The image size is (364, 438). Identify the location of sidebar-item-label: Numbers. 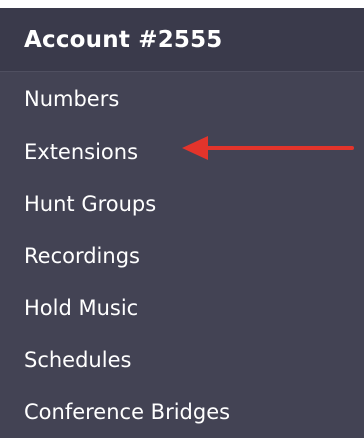
(72, 99).